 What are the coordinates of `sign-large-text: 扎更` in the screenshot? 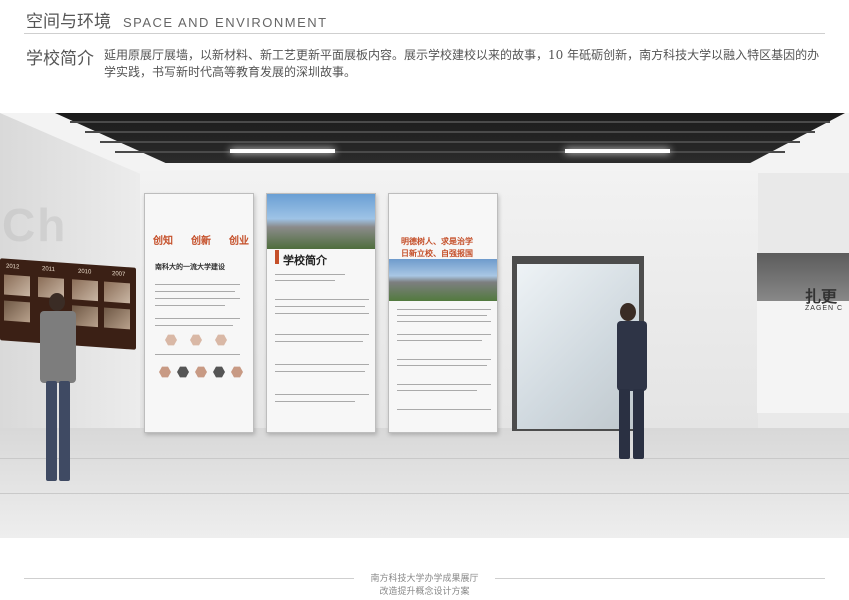 It's located at (821, 296).